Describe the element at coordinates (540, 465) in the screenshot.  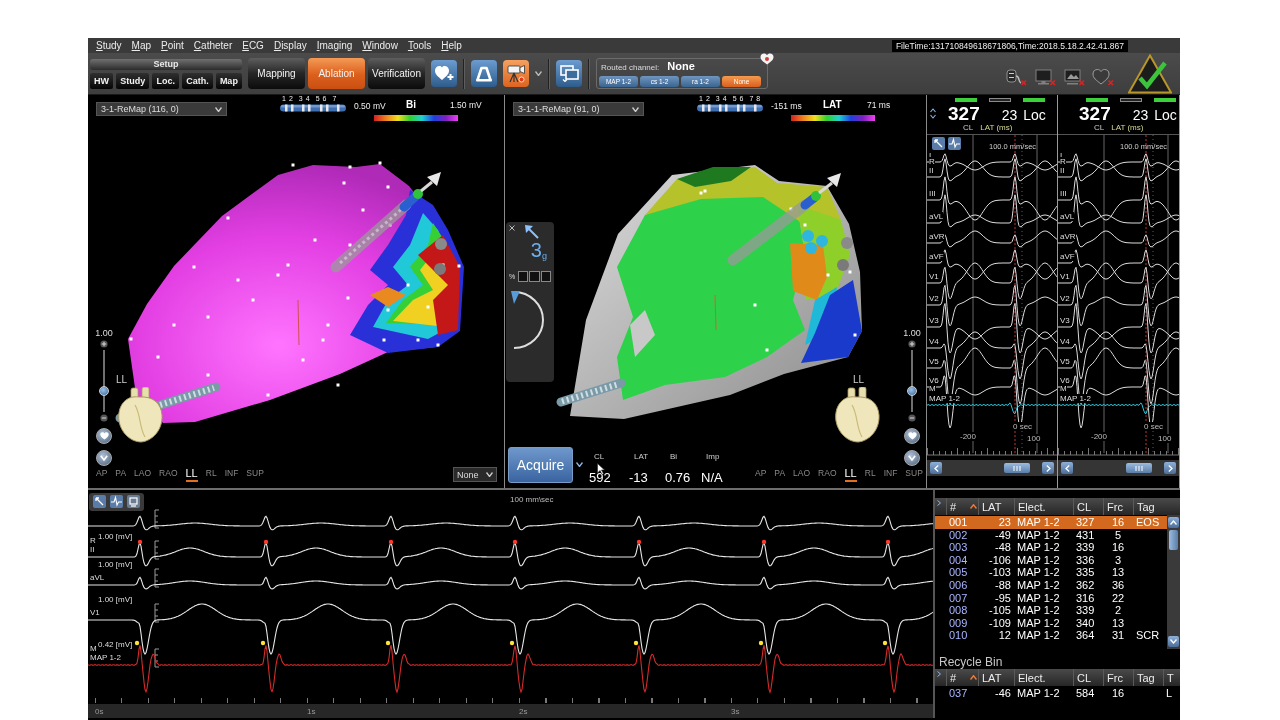
I see `acquire-button: Acquire` at that location.